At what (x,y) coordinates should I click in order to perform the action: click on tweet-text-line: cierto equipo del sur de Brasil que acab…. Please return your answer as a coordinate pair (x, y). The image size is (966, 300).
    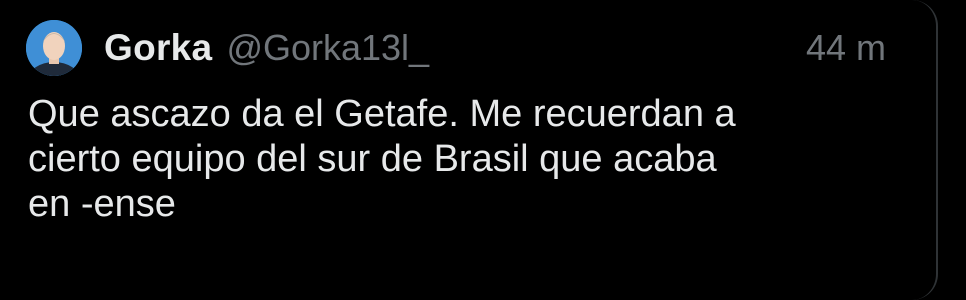
    Looking at the image, I should click on (372, 159).